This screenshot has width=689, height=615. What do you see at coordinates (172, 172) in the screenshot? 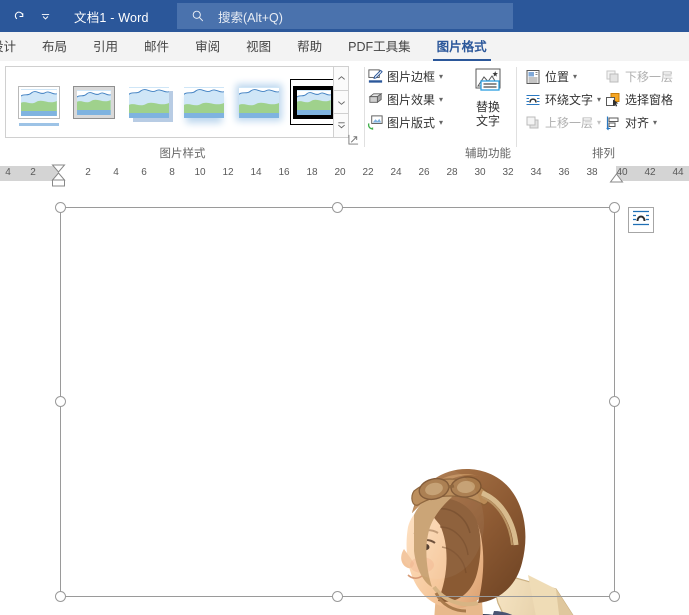
I see `ruler-tick: 8` at bounding box center [172, 172].